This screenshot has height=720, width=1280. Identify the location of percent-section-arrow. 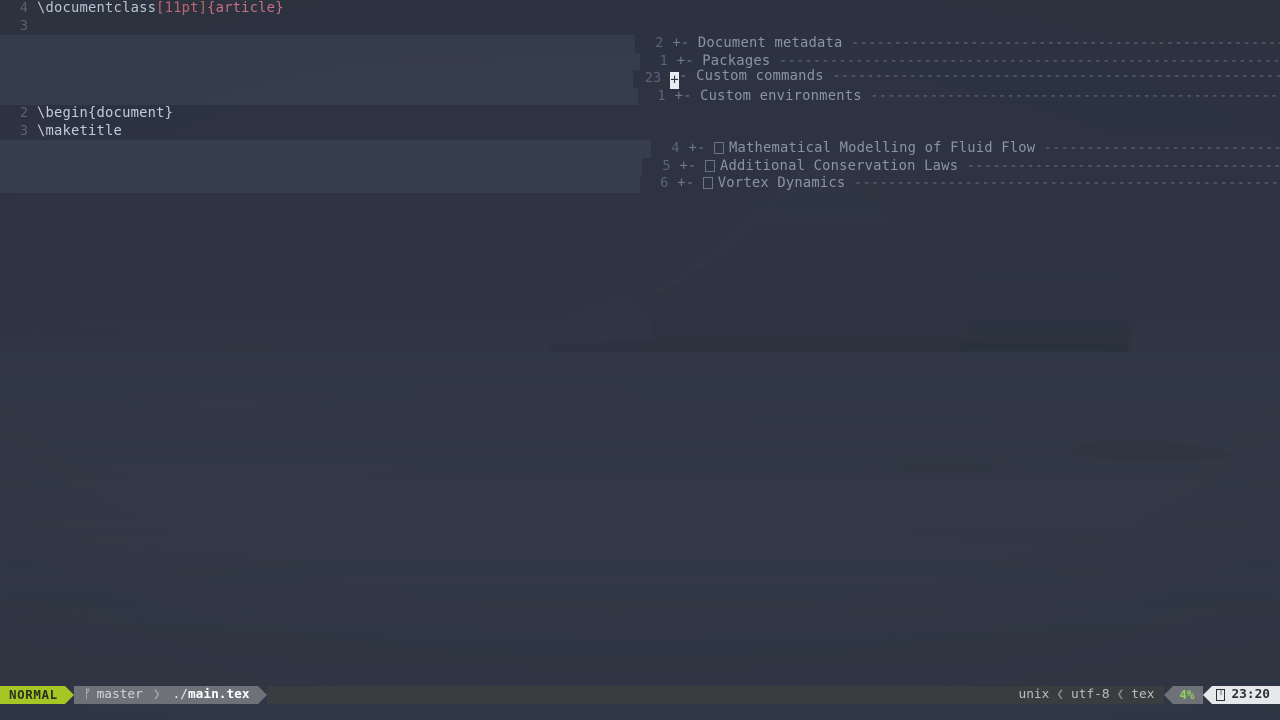
(1169, 695).